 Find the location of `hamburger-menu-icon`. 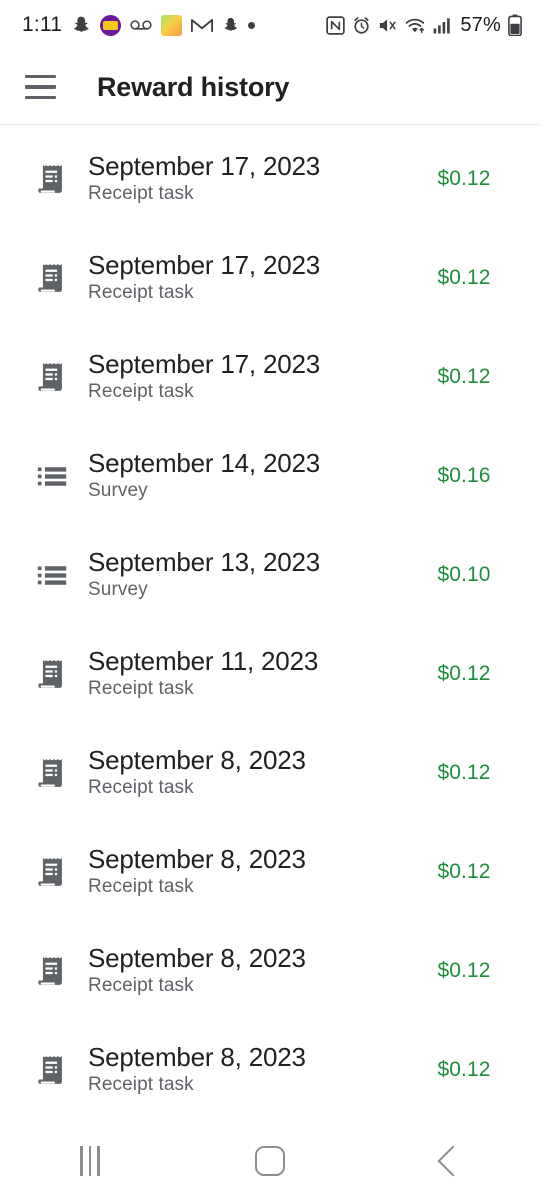

hamburger-menu-icon is located at coordinates (42, 87).